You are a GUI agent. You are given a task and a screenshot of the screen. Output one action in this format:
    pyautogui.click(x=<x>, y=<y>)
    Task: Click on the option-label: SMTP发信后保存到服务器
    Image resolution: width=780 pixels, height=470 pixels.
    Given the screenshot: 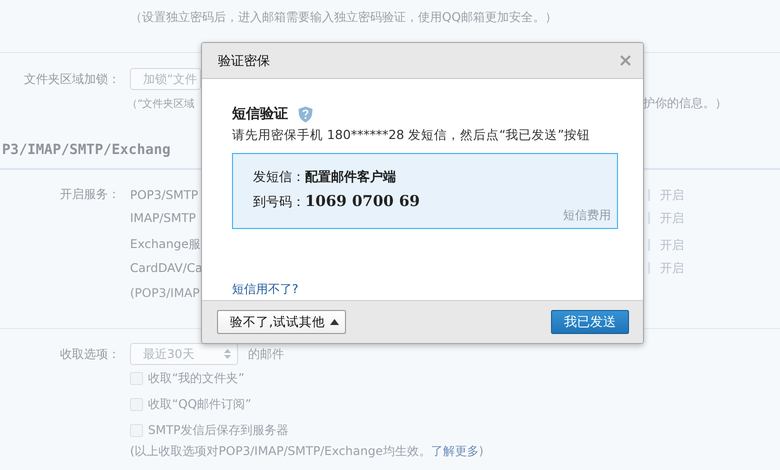 What is the action you would take?
    pyautogui.click(x=218, y=430)
    